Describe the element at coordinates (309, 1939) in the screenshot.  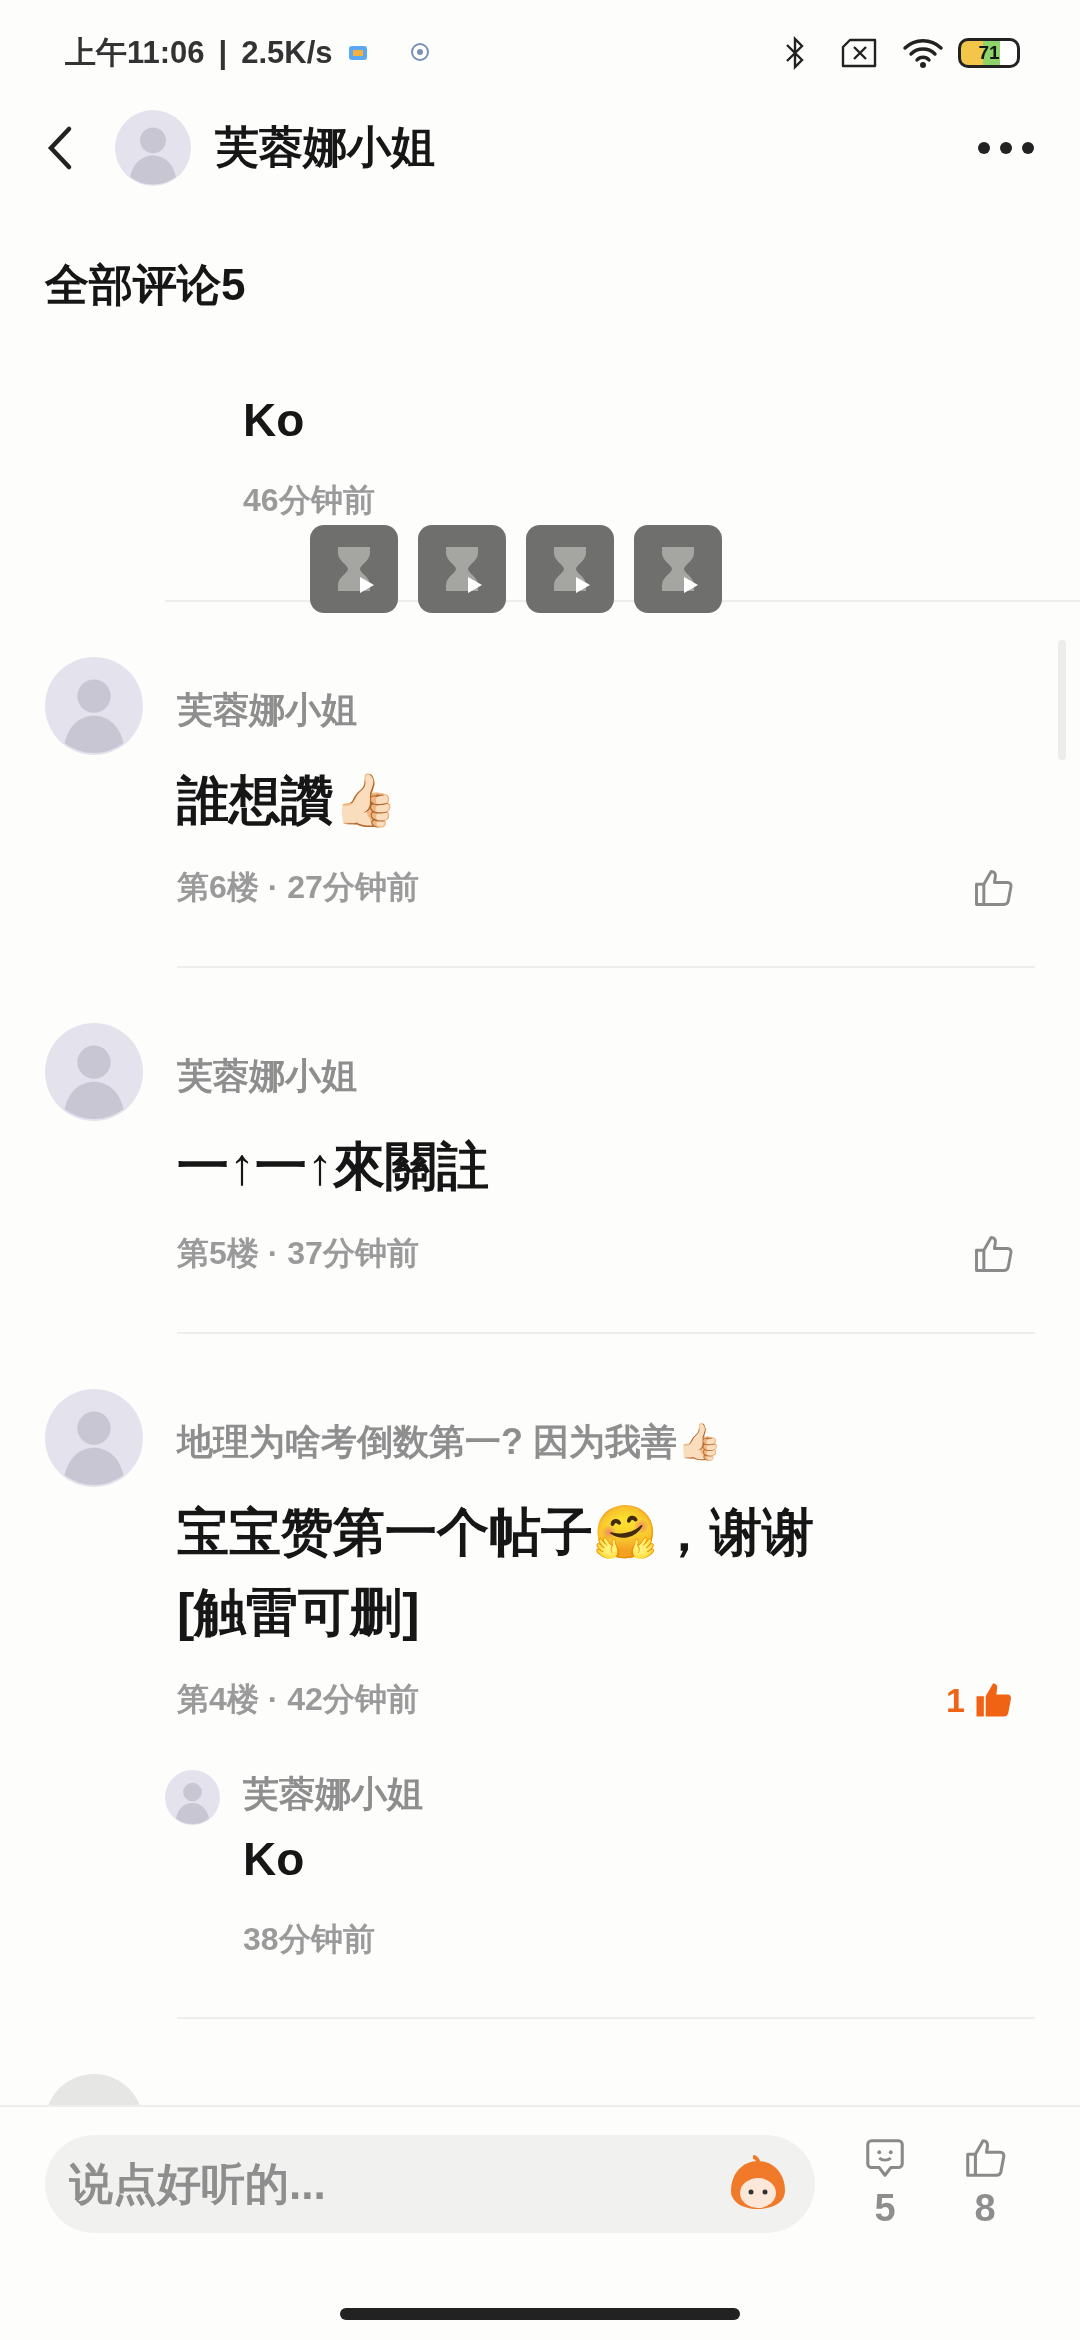
I see `reply-time: 38分钟前` at that location.